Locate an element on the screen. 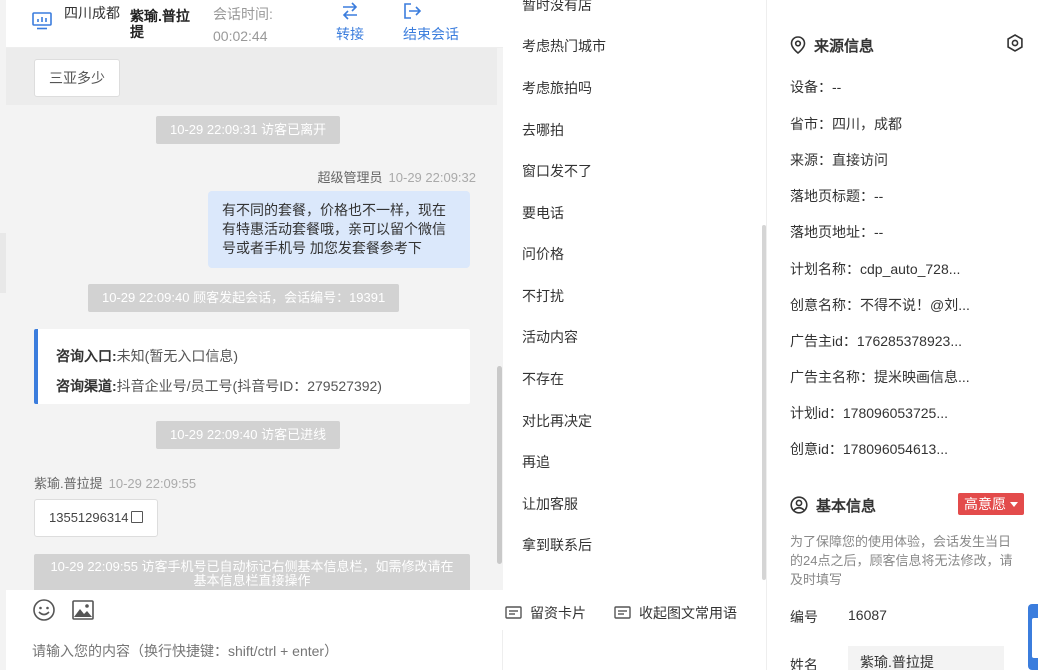 The image size is (1038, 670). customer-name-field is located at coordinates (926, 658).